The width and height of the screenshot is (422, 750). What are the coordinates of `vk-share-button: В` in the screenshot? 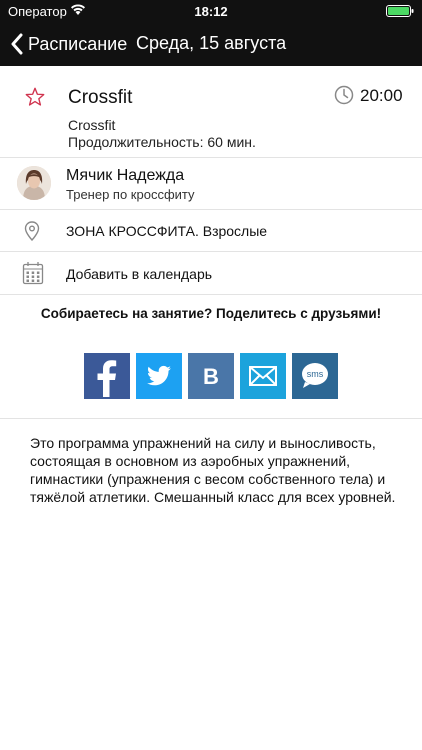 It's located at (211, 376).